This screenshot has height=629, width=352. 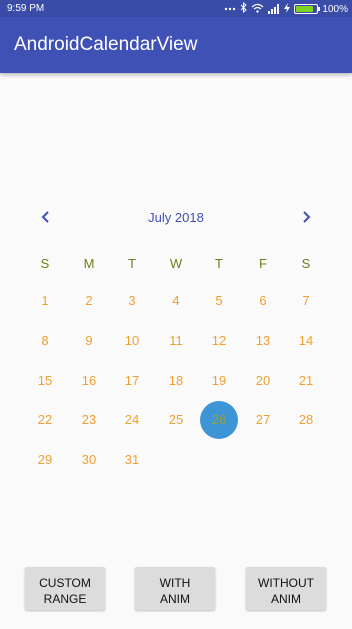 I want to click on day-cell: 28, so click(x=306, y=420).